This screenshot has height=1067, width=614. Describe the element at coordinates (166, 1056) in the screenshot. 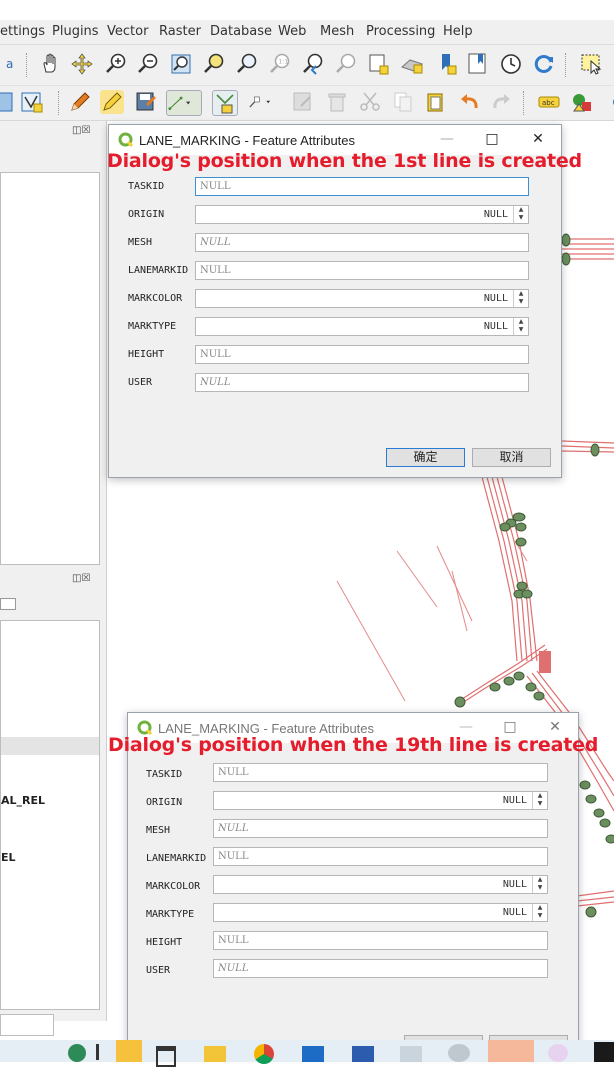

I see `calendar-icon` at that location.